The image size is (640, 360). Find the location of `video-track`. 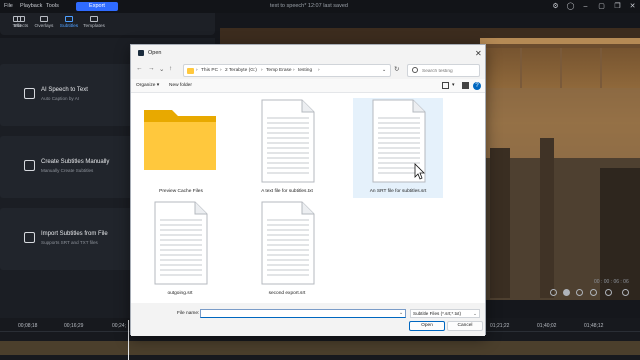

video-track is located at coordinates (320, 348).